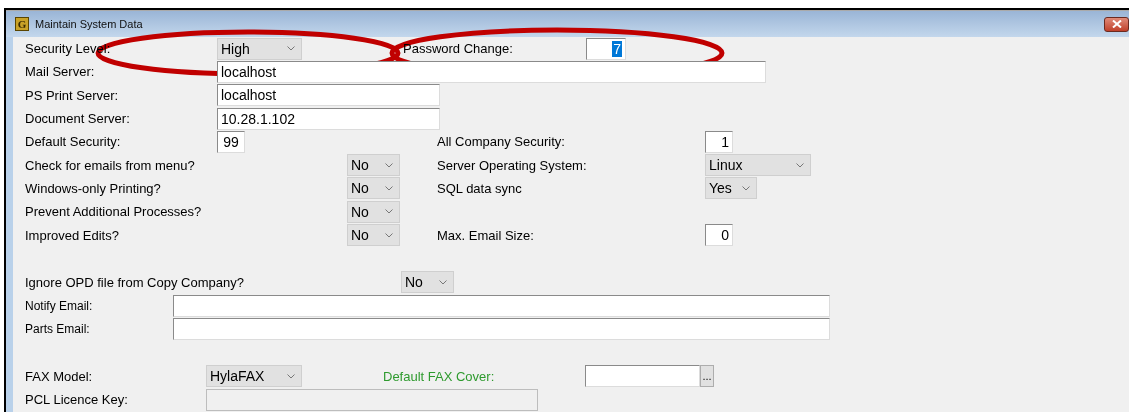  What do you see at coordinates (22, 24) in the screenshot?
I see `app-logo: G` at bounding box center [22, 24].